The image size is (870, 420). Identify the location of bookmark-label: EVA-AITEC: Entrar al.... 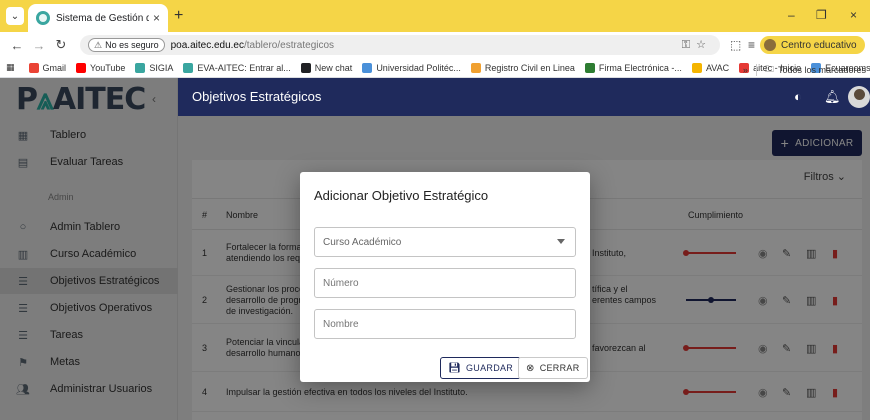
(244, 67).